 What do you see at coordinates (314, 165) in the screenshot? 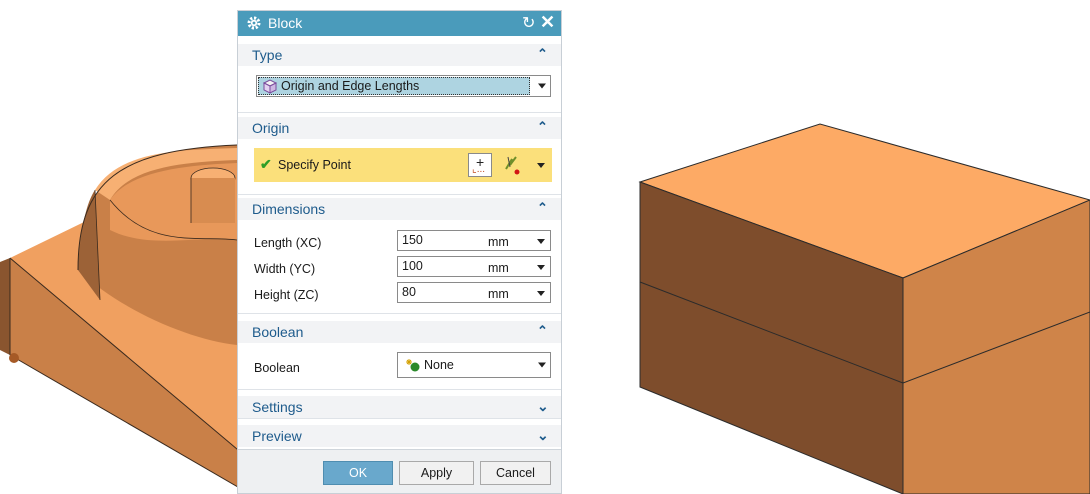
I see `specify-point-label: Specify Point` at bounding box center [314, 165].